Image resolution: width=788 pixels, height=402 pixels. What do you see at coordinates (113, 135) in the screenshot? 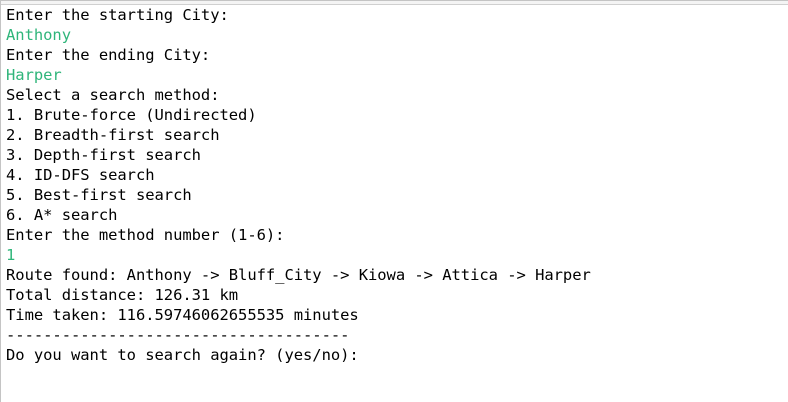
I see `method-option-2: 2. Breadth-first search` at bounding box center [113, 135].